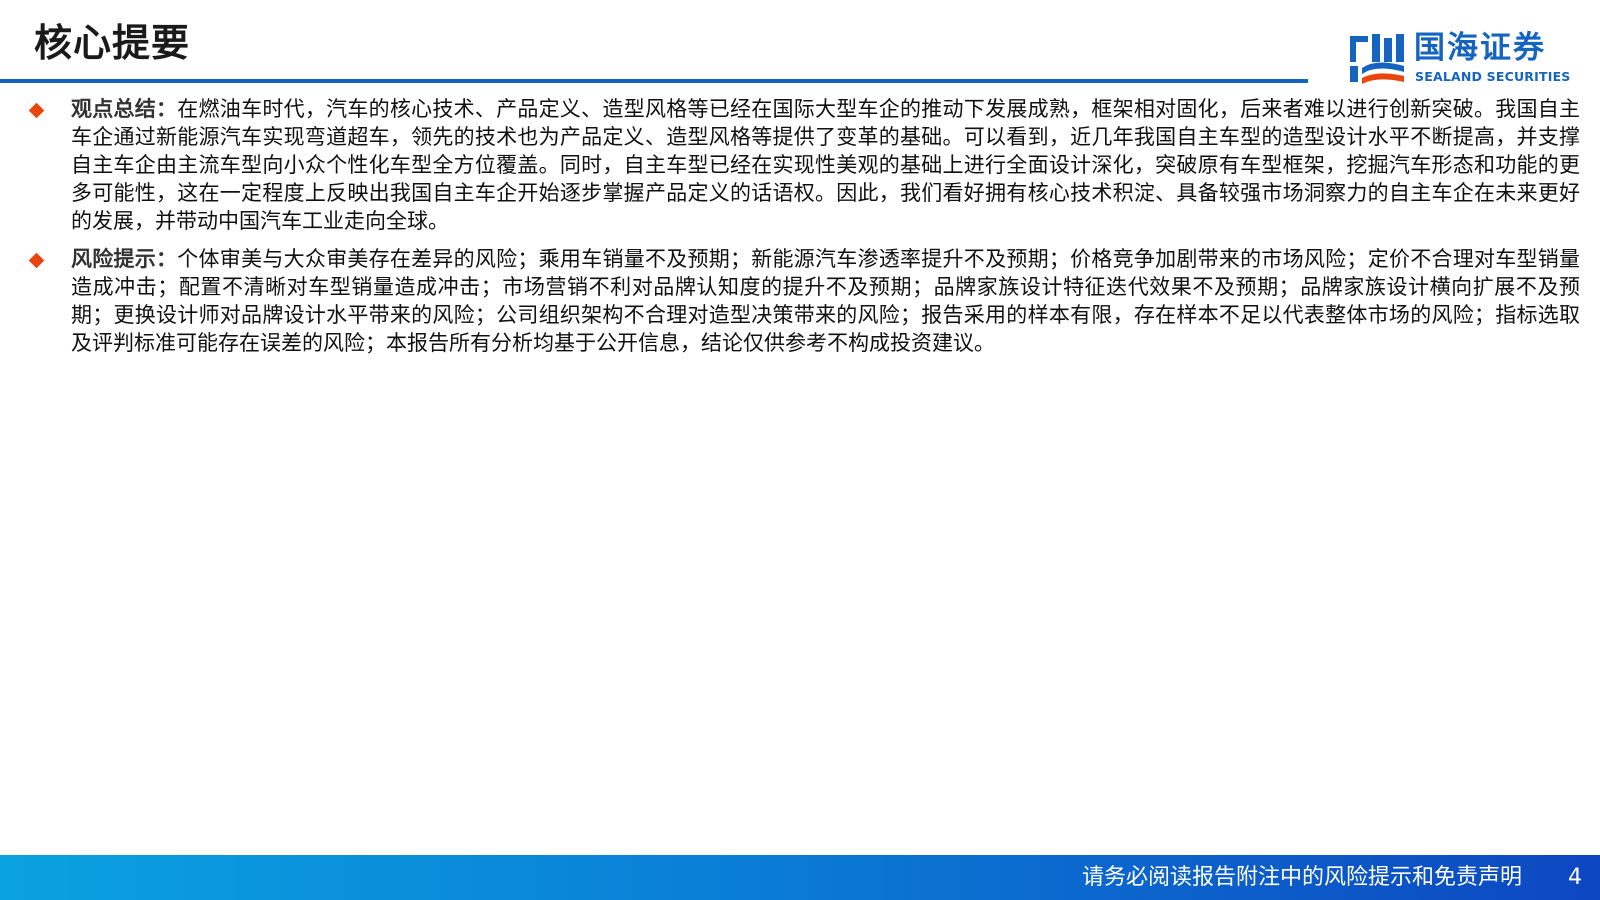 The width and height of the screenshot is (1600, 900). I want to click on logo-name-en: SEALAND SECURITIES, so click(1493, 76).